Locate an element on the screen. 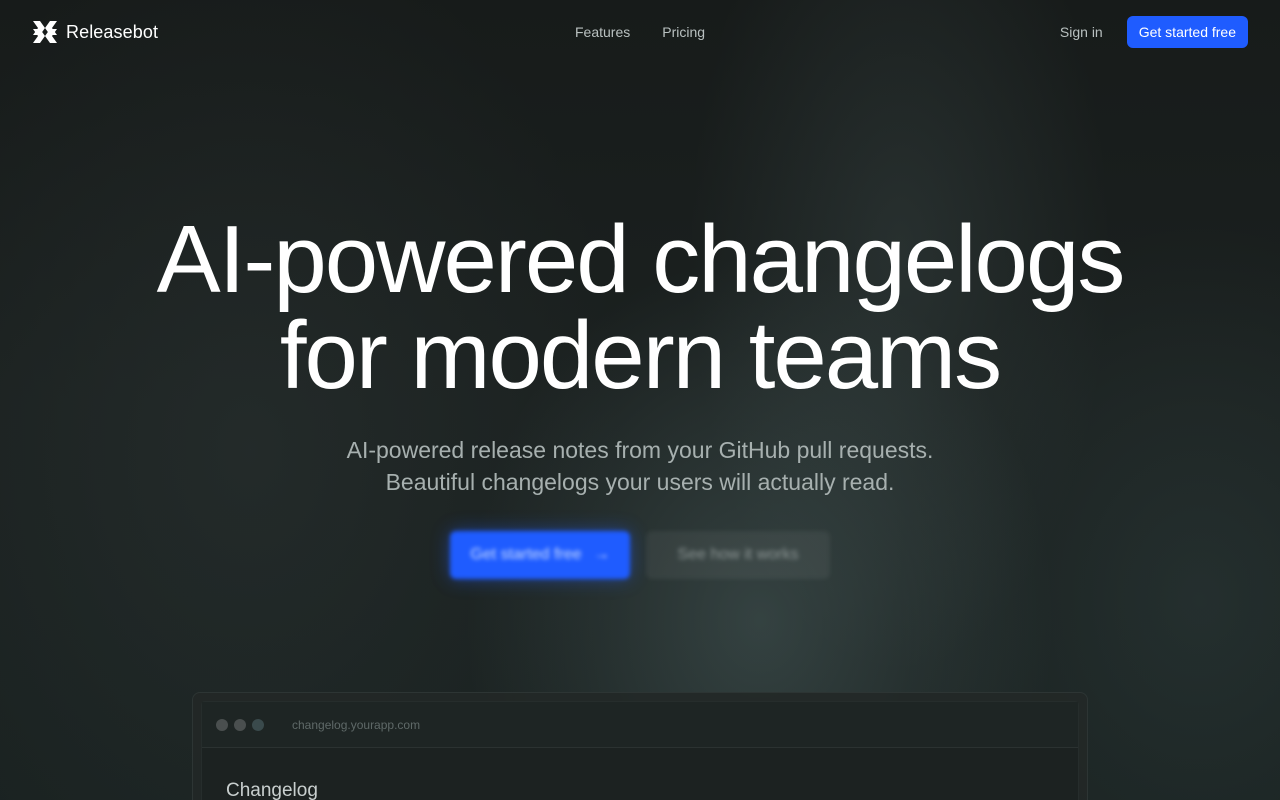 This screenshot has width=1280, height=800. sign-in-link: Sign in is located at coordinates (1081, 32).